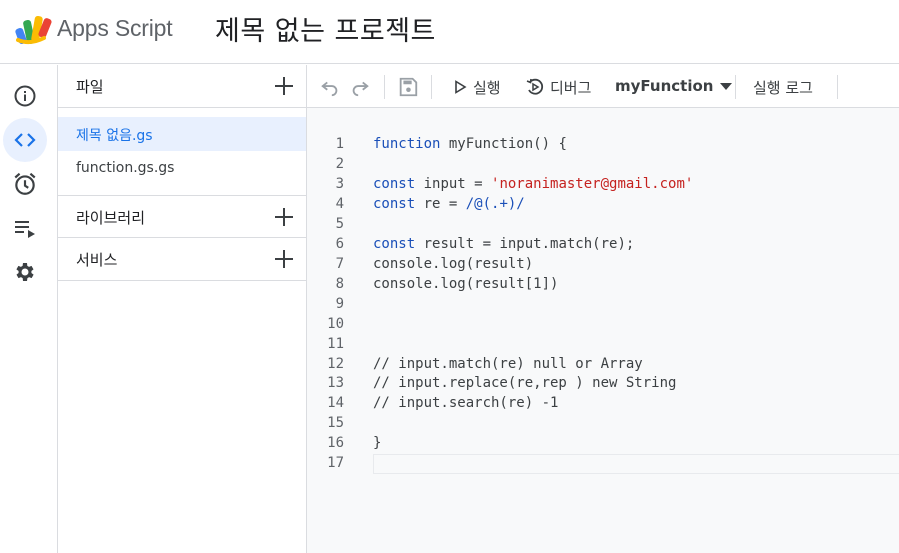 The image size is (899, 553). I want to click on line-number: 2, so click(339, 164).